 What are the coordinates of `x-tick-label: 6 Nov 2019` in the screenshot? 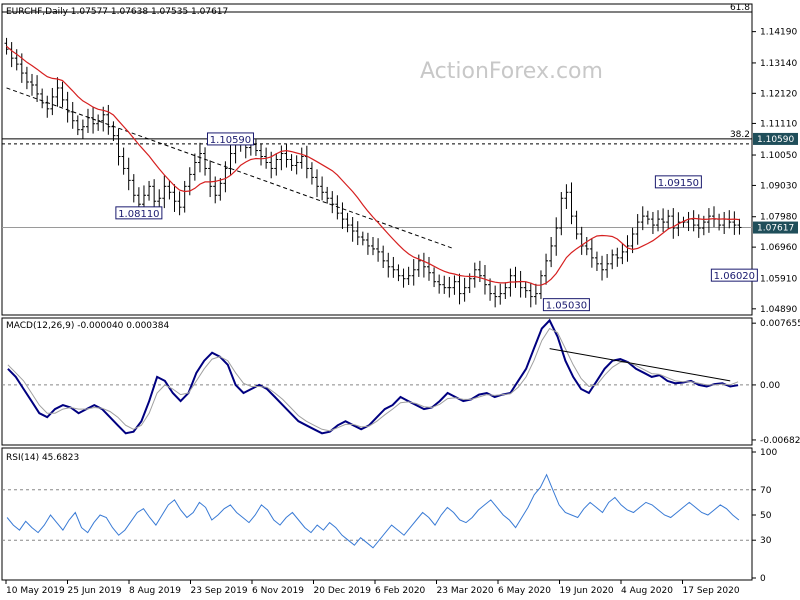 It's located at (278, 591).